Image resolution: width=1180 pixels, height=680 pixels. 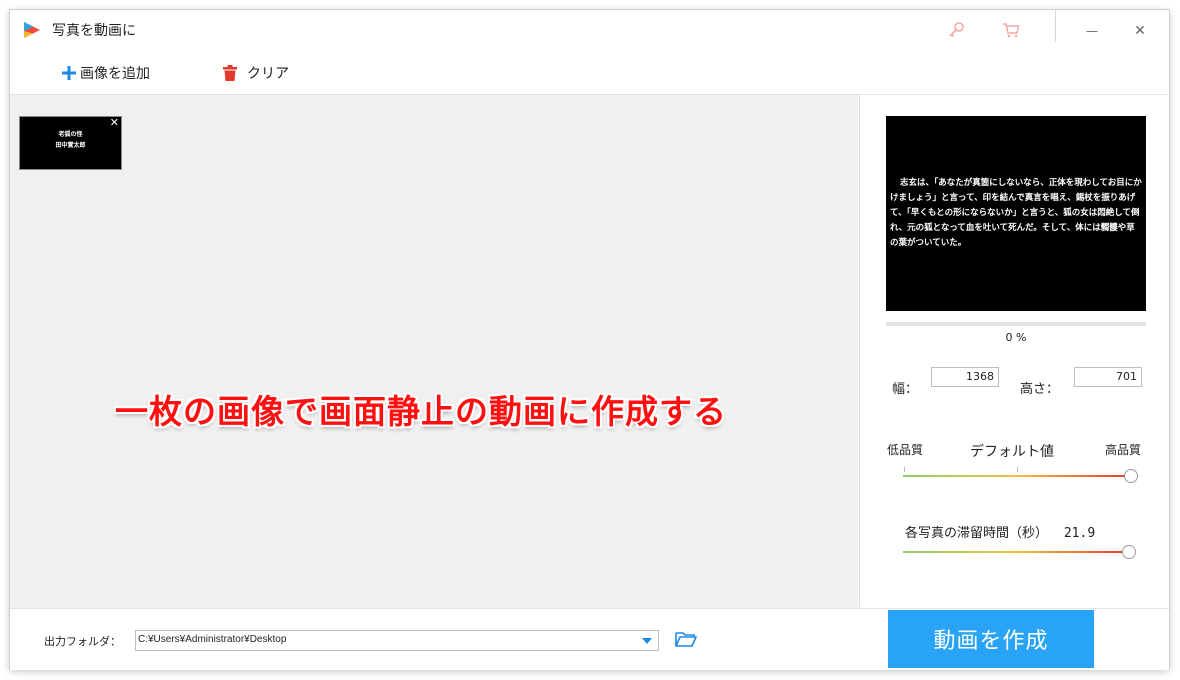 What do you see at coordinates (70, 145) in the screenshot?
I see `thumbnail-line-2: 田中實太郎` at bounding box center [70, 145].